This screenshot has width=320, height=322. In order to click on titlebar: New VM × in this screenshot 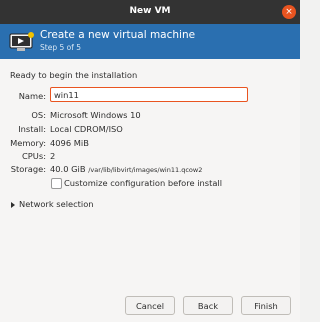, I will do `click(150, 12)`.